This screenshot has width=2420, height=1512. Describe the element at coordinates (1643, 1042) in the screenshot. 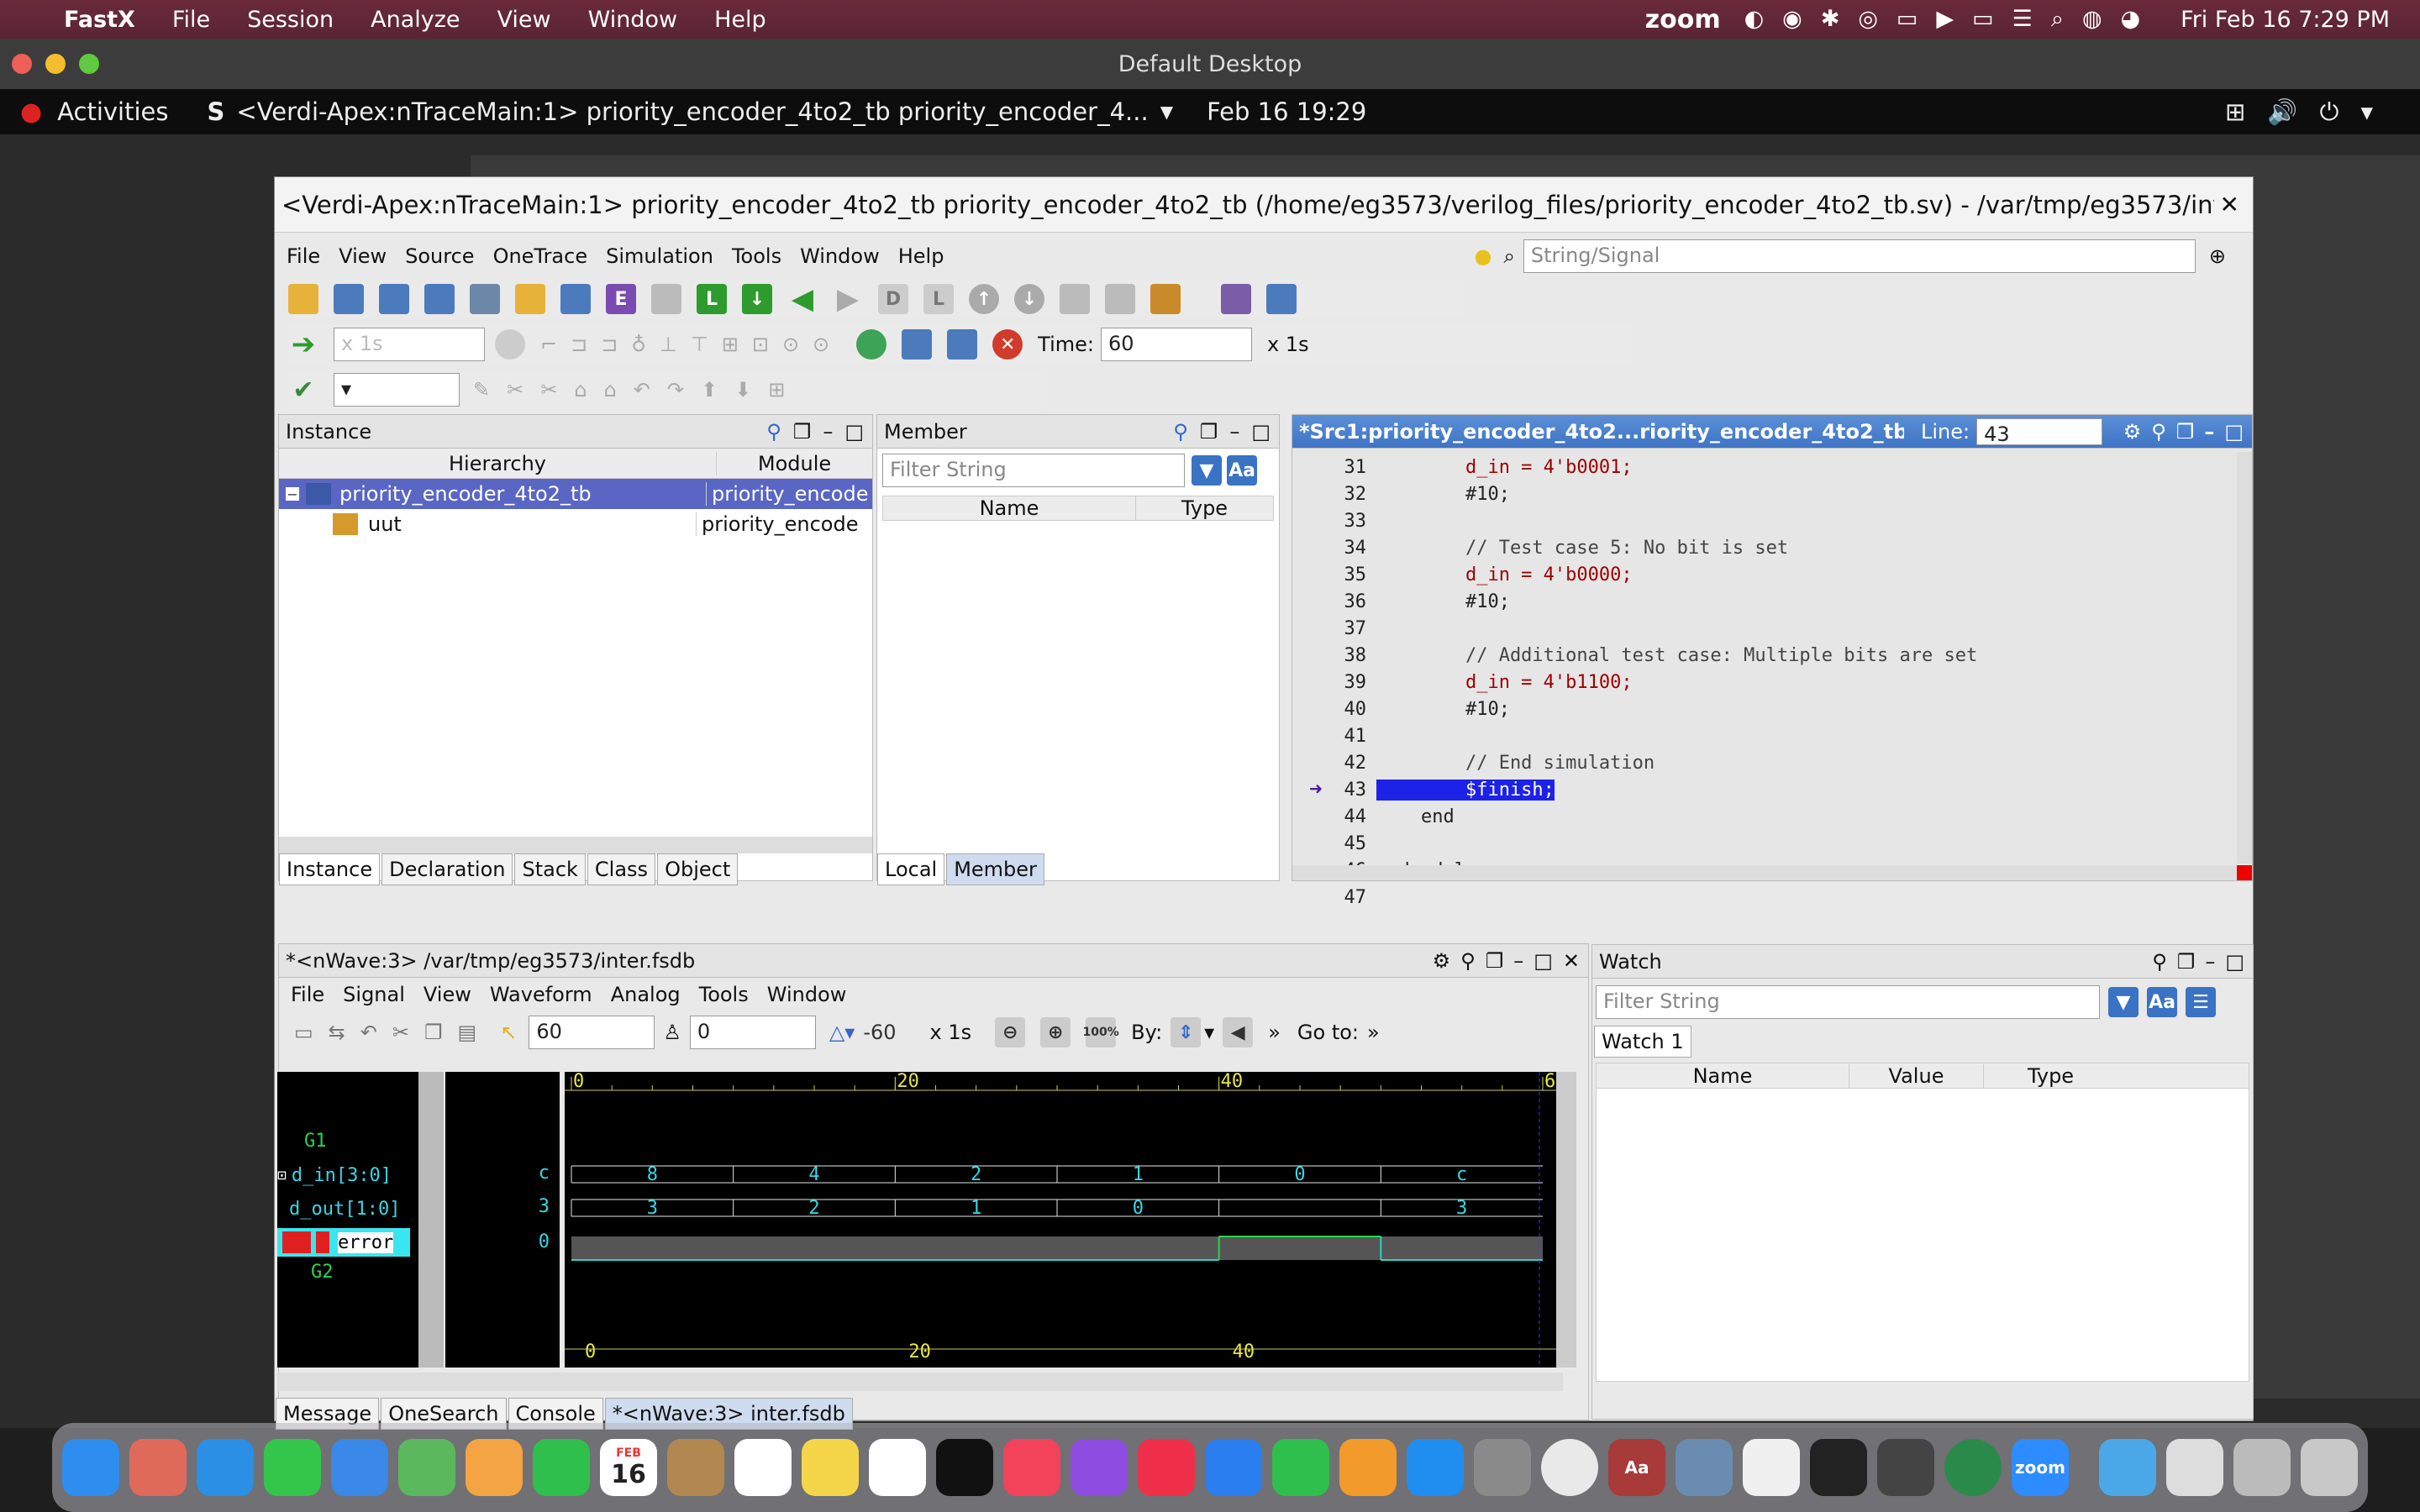

I see `tab-watch-1: Watch 1` at that location.